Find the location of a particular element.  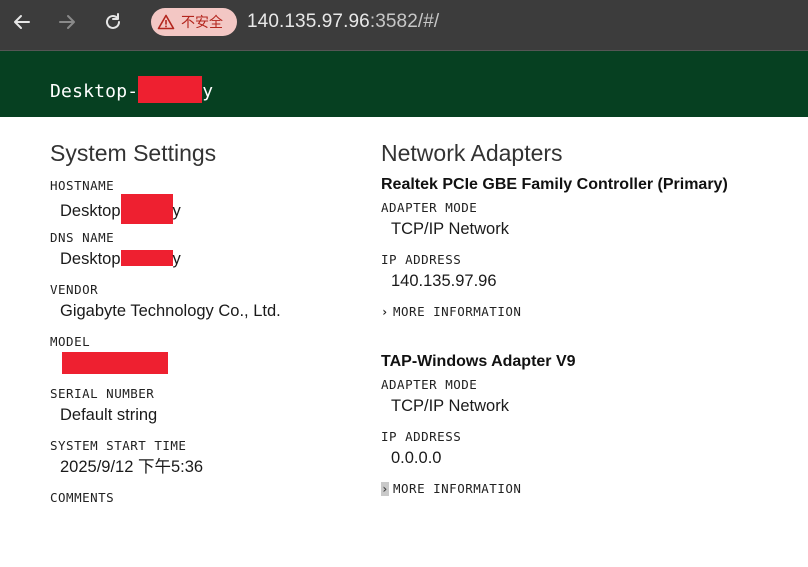

system-start-time-value: 2025/9/12 下午5:36 is located at coordinates (132, 467).